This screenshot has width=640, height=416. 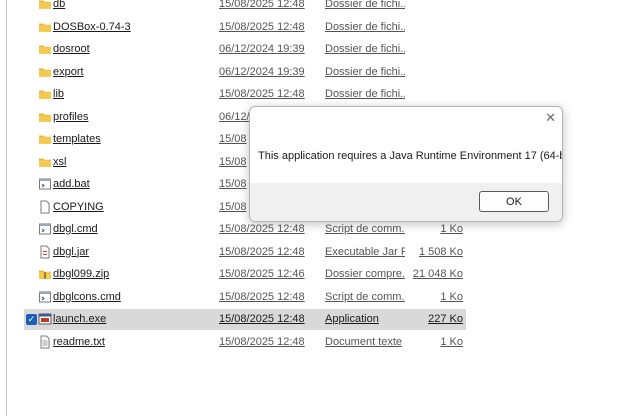 I want to click on file-date: 06/12/, so click(x=234, y=116).